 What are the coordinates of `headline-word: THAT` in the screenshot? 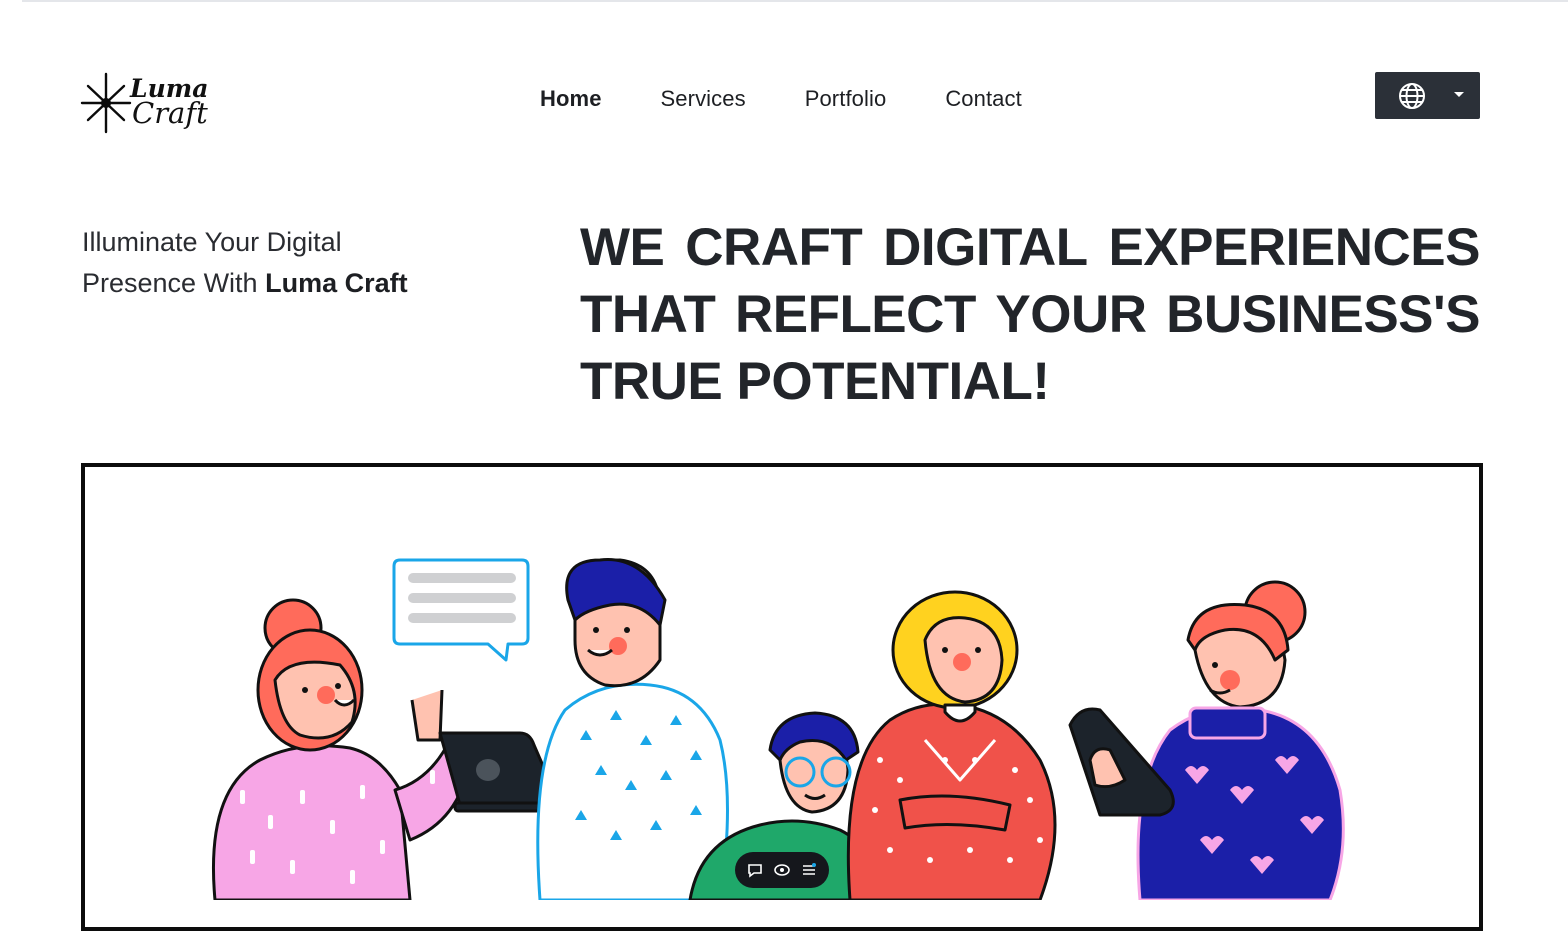 It's located at (648, 314).